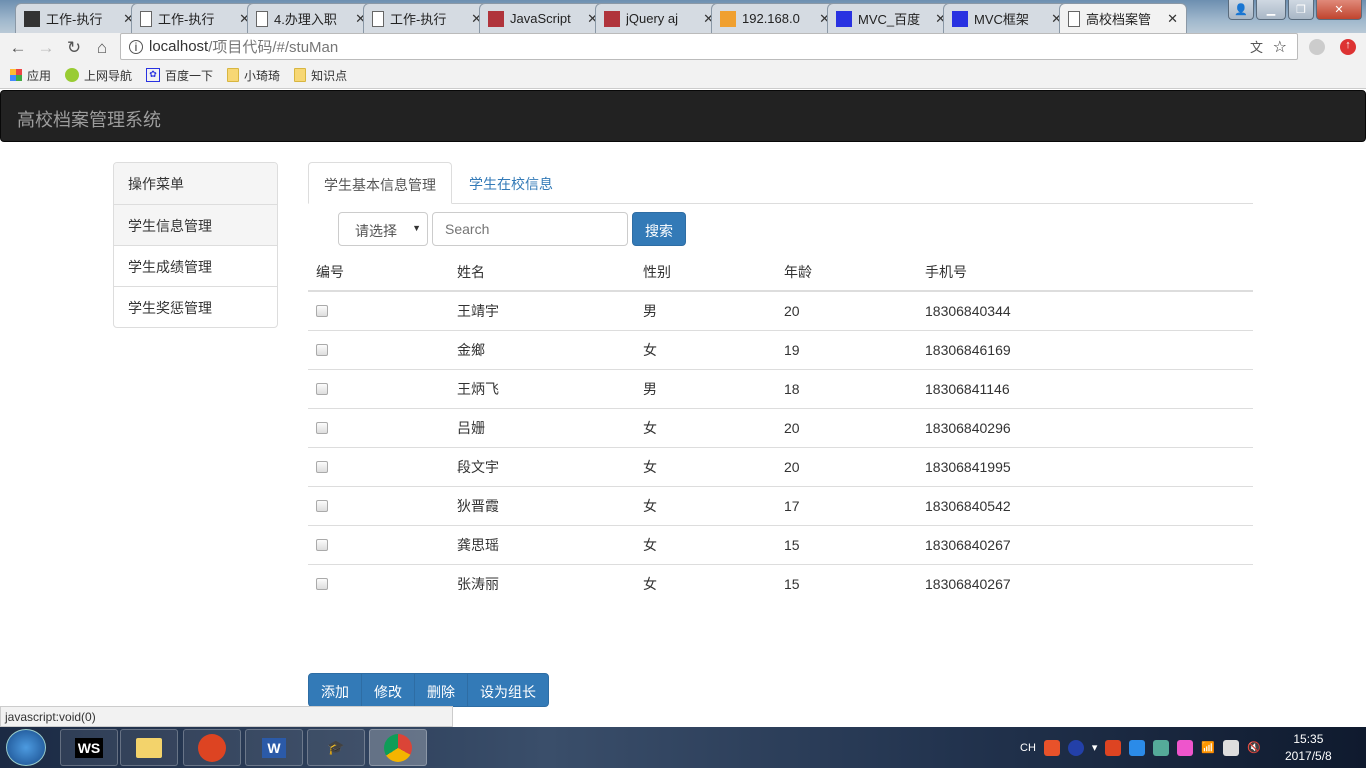  I want to click on taskbar: WS W 🎓 CH ▾ 📶 🔇 15:35 2017/5/8, so click(683, 747).